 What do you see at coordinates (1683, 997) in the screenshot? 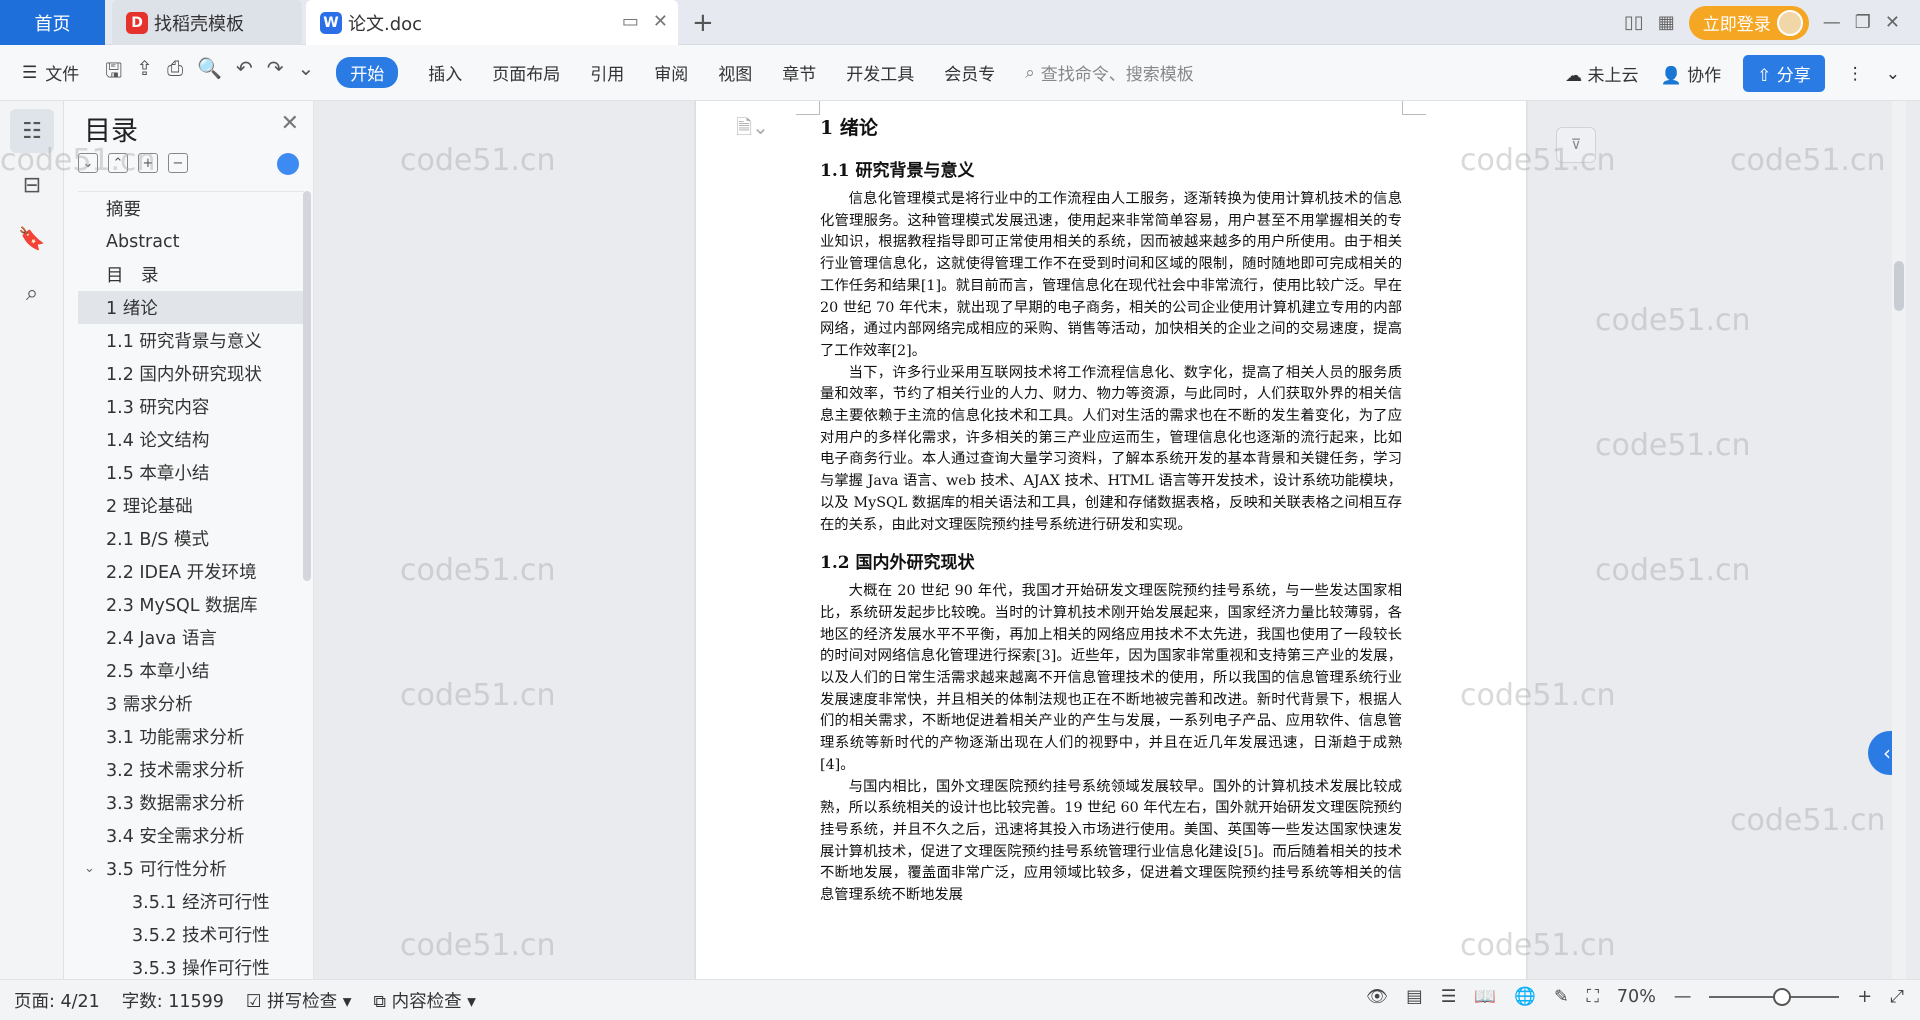
I see `zoom-out-icon: —` at bounding box center [1683, 997].